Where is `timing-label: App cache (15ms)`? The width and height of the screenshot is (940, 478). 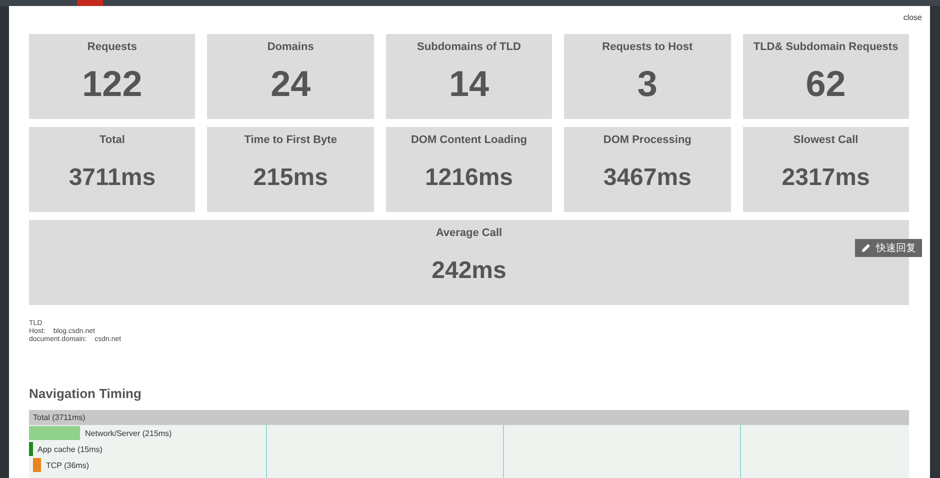
timing-label: App cache (15ms) is located at coordinates (70, 449).